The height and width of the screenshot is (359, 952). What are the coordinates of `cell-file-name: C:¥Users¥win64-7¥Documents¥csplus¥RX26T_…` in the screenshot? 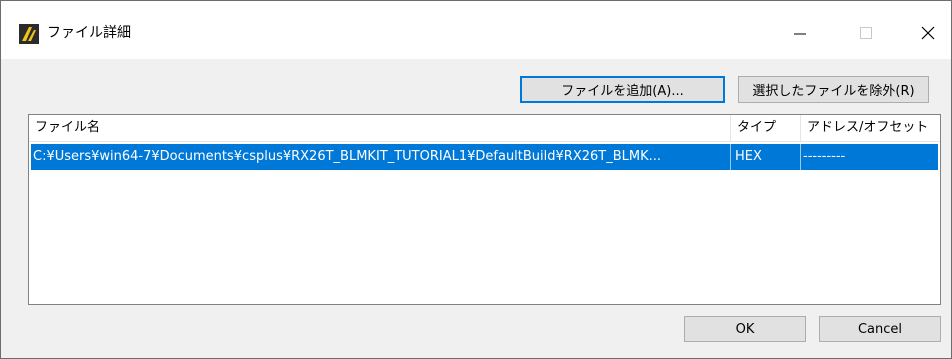 It's located at (381, 157).